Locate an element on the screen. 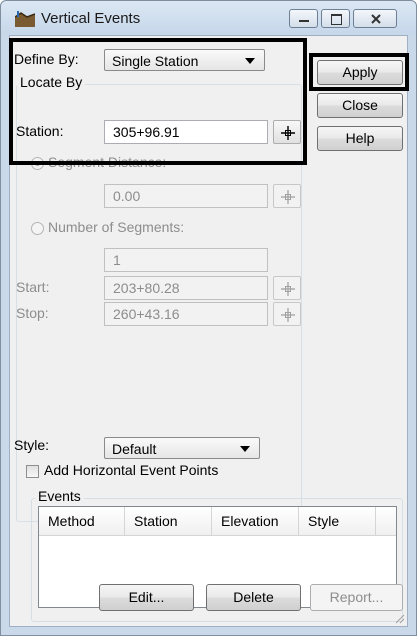 The width and height of the screenshot is (417, 636). column-header-station: Station is located at coordinates (168, 521).